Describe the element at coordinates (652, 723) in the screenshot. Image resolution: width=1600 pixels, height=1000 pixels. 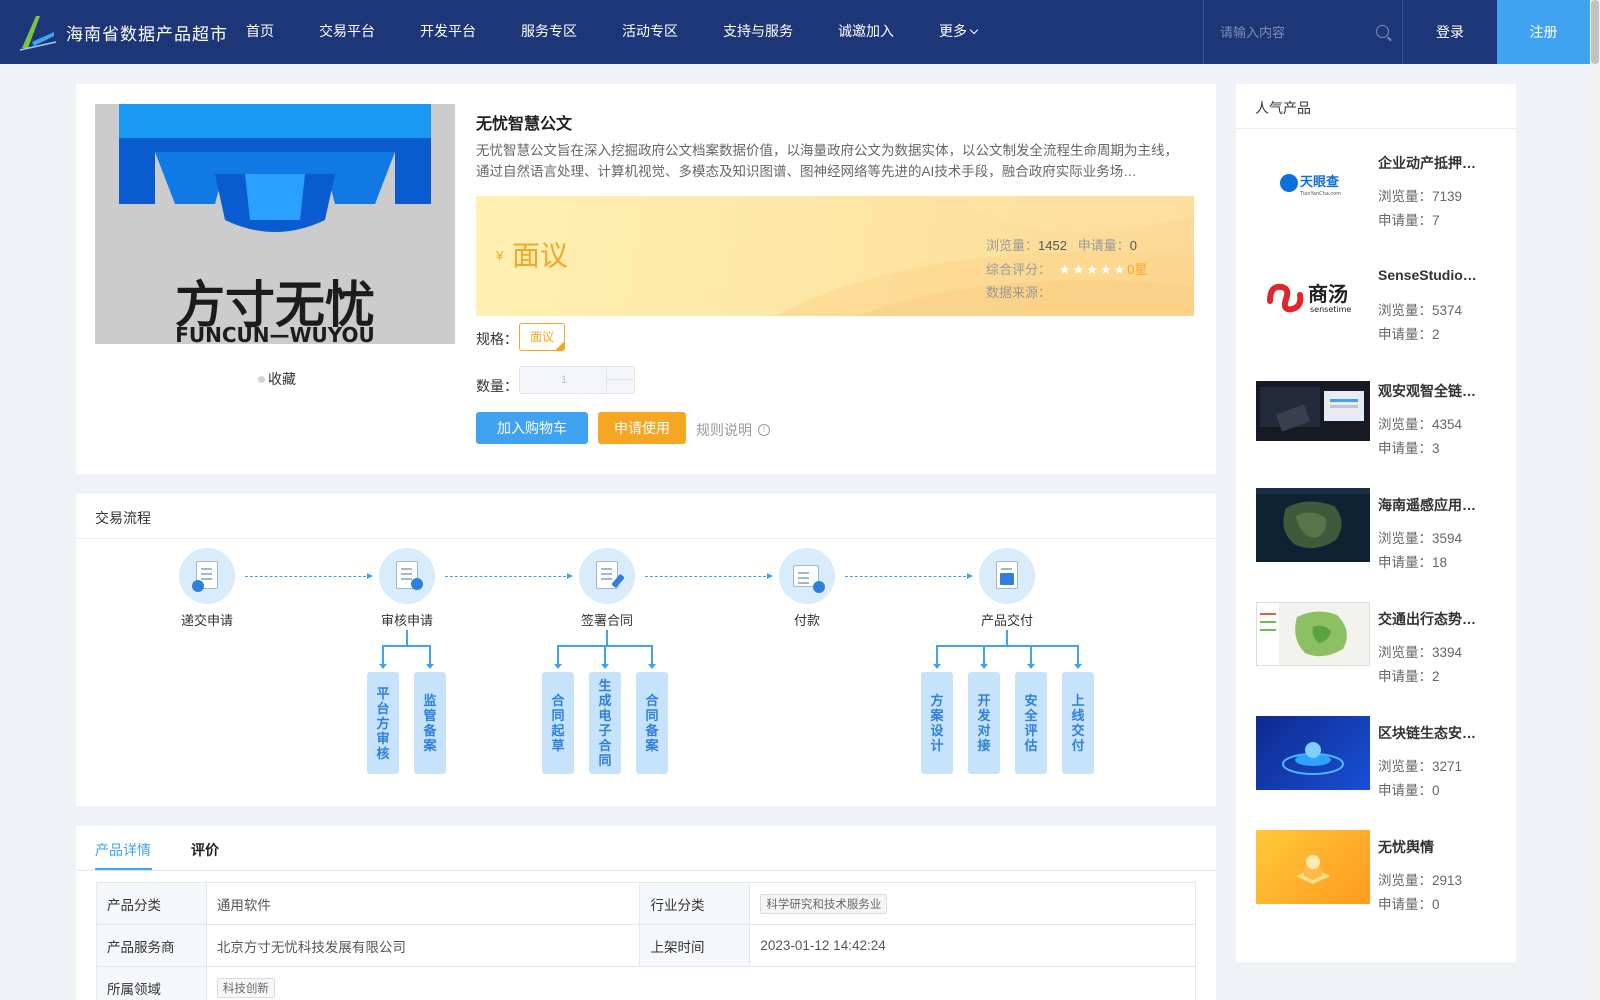
I see `sub-step-box: 合同备案` at that location.